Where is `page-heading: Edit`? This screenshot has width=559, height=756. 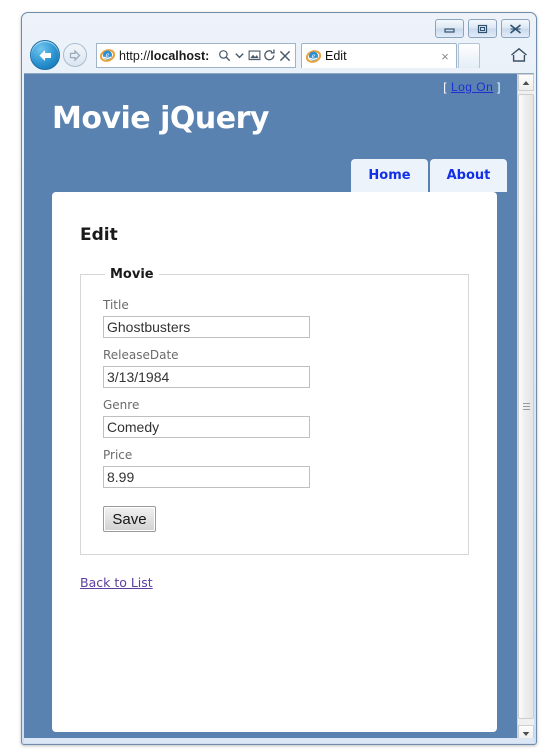
page-heading: Edit is located at coordinates (99, 235).